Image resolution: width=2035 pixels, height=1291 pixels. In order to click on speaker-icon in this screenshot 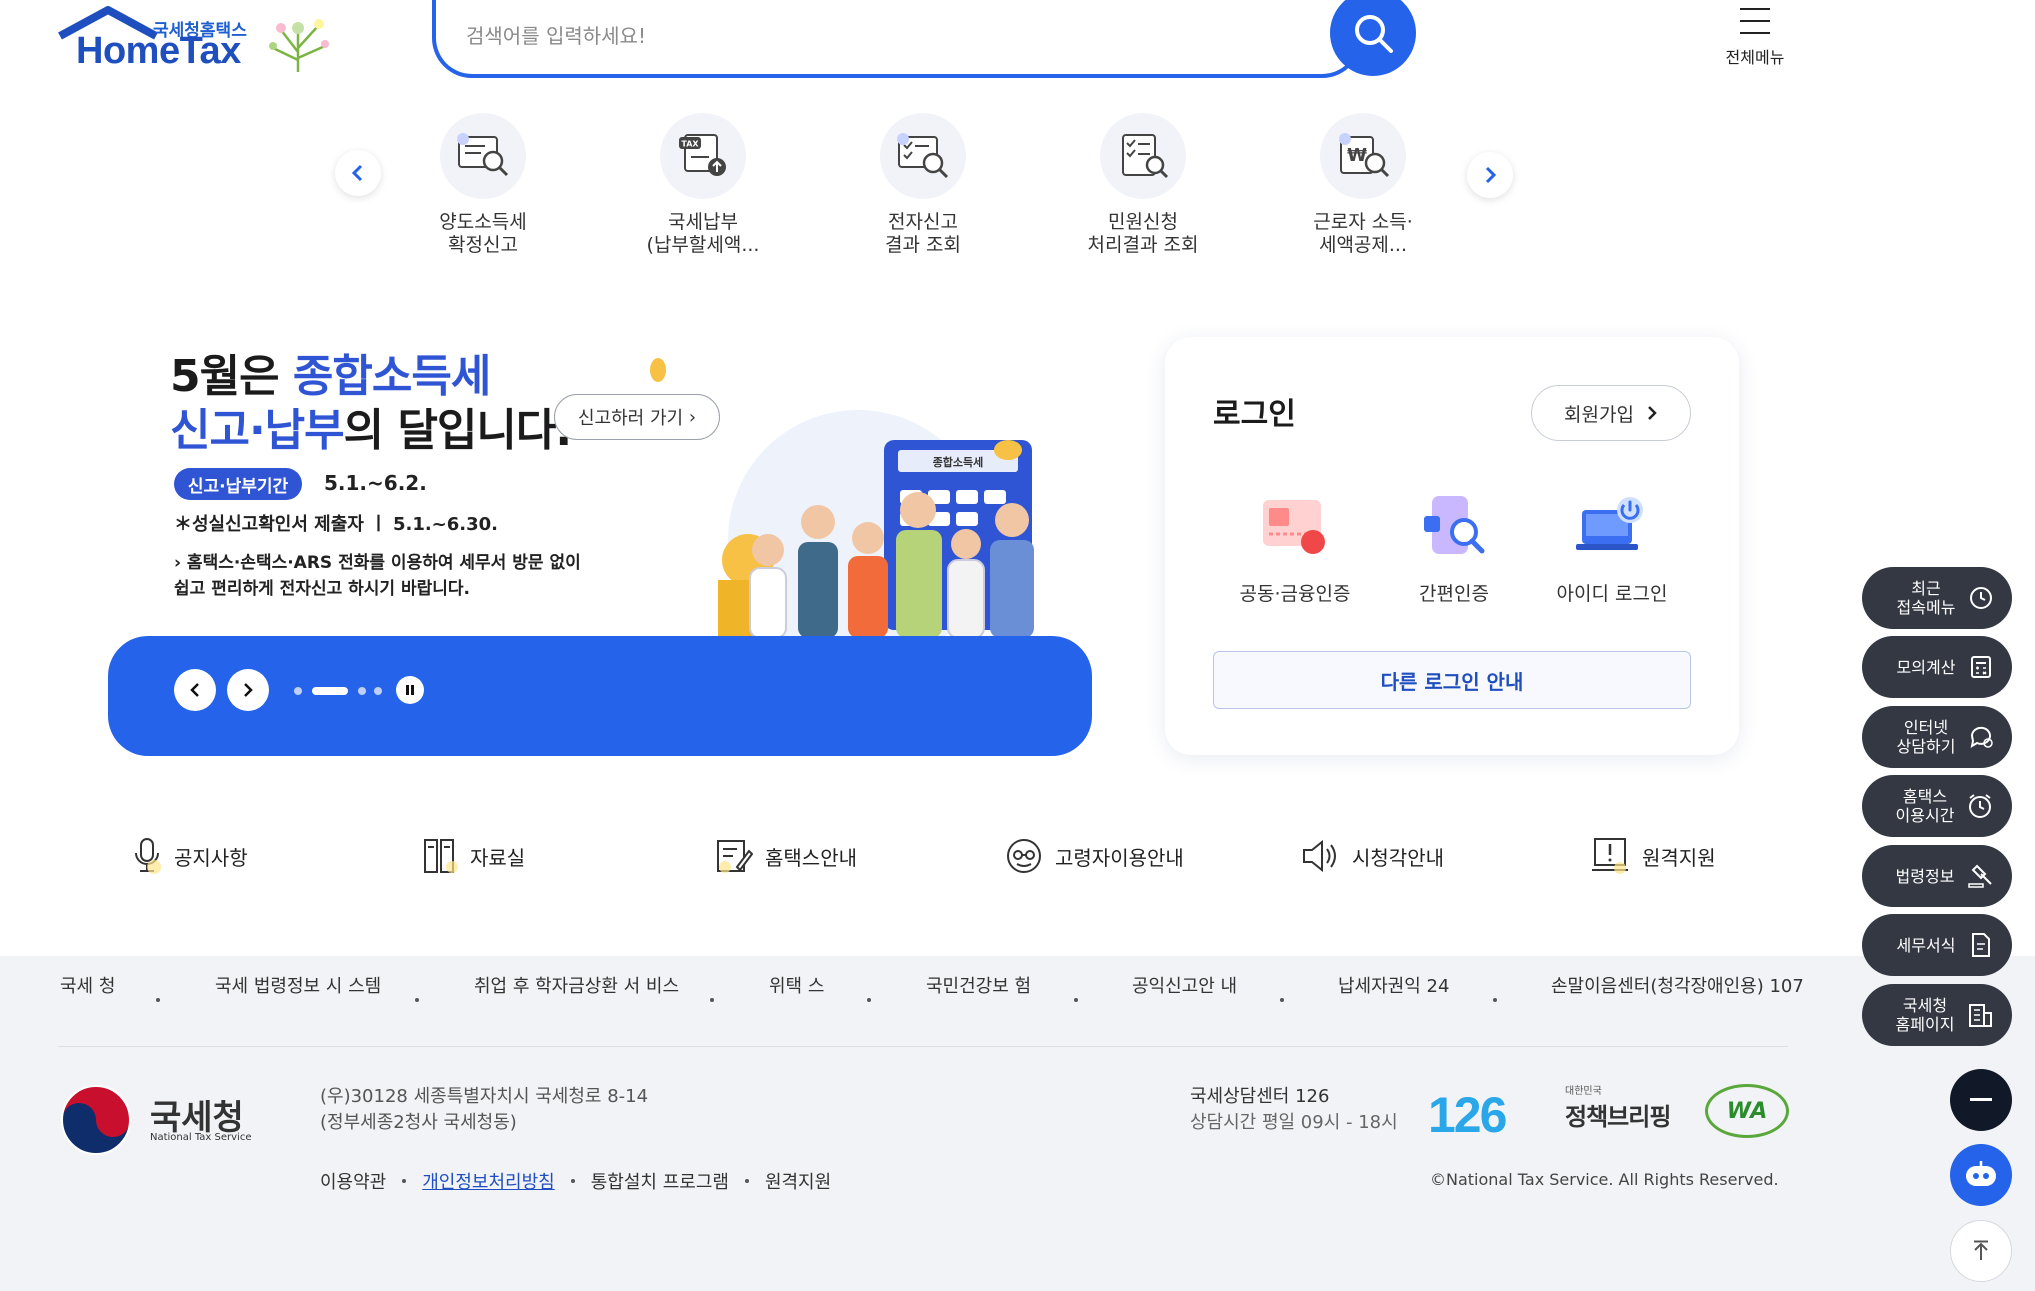, I will do `click(1319, 856)`.